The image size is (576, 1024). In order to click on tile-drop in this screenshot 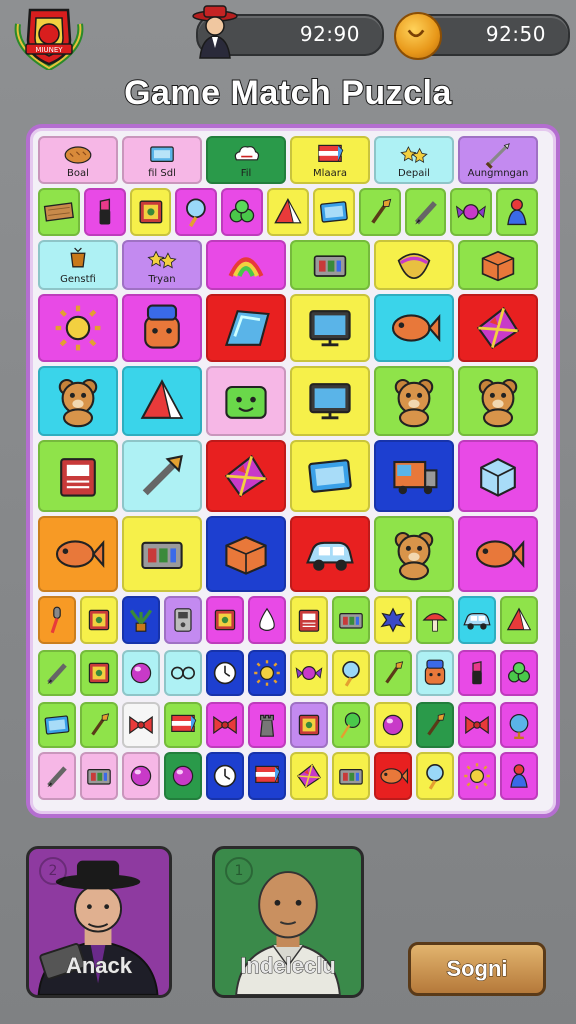, I will do `click(267, 620)`.